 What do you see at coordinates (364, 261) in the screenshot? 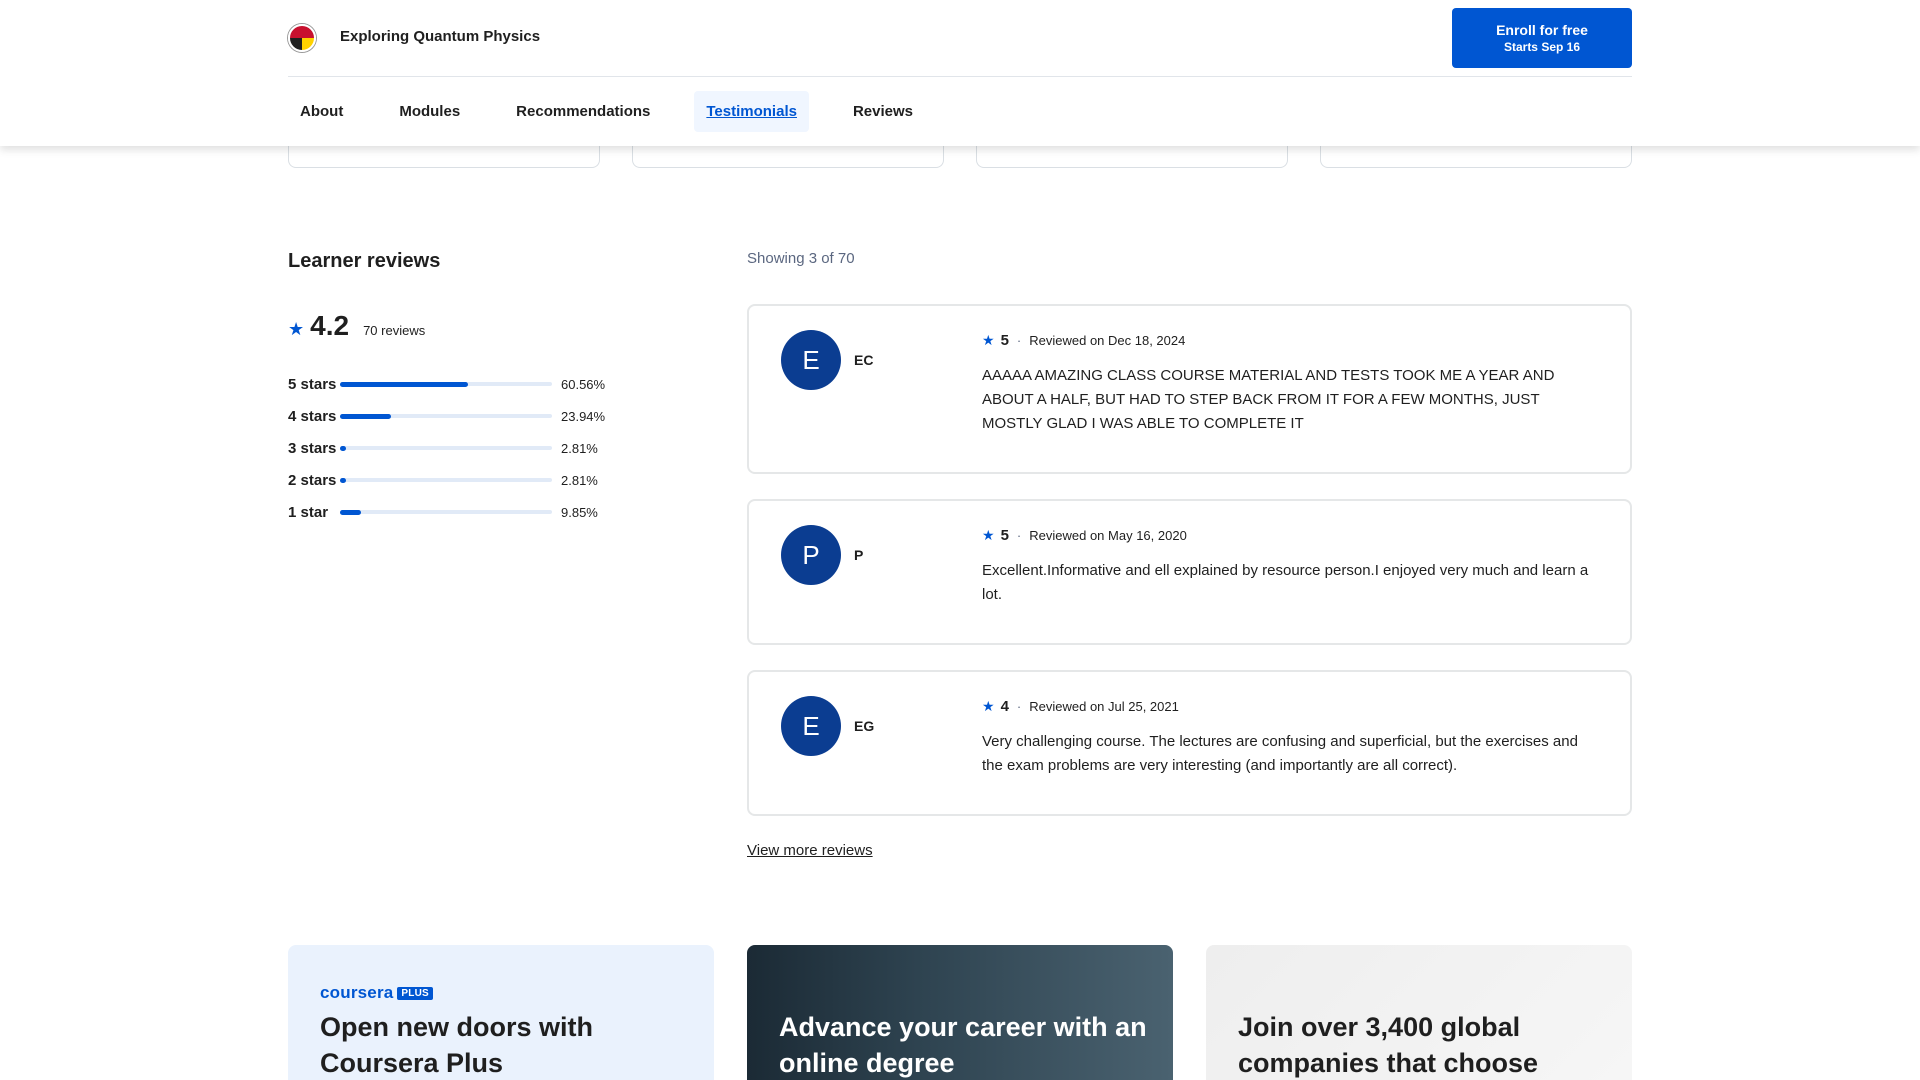
I see `reviews-heading: Learner reviews` at bounding box center [364, 261].